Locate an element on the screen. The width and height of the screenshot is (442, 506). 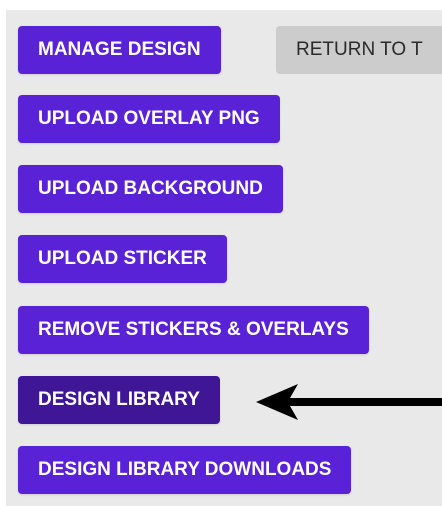
design-library-button: DESIGN LIBRARY is located at coordinates (119, 400).